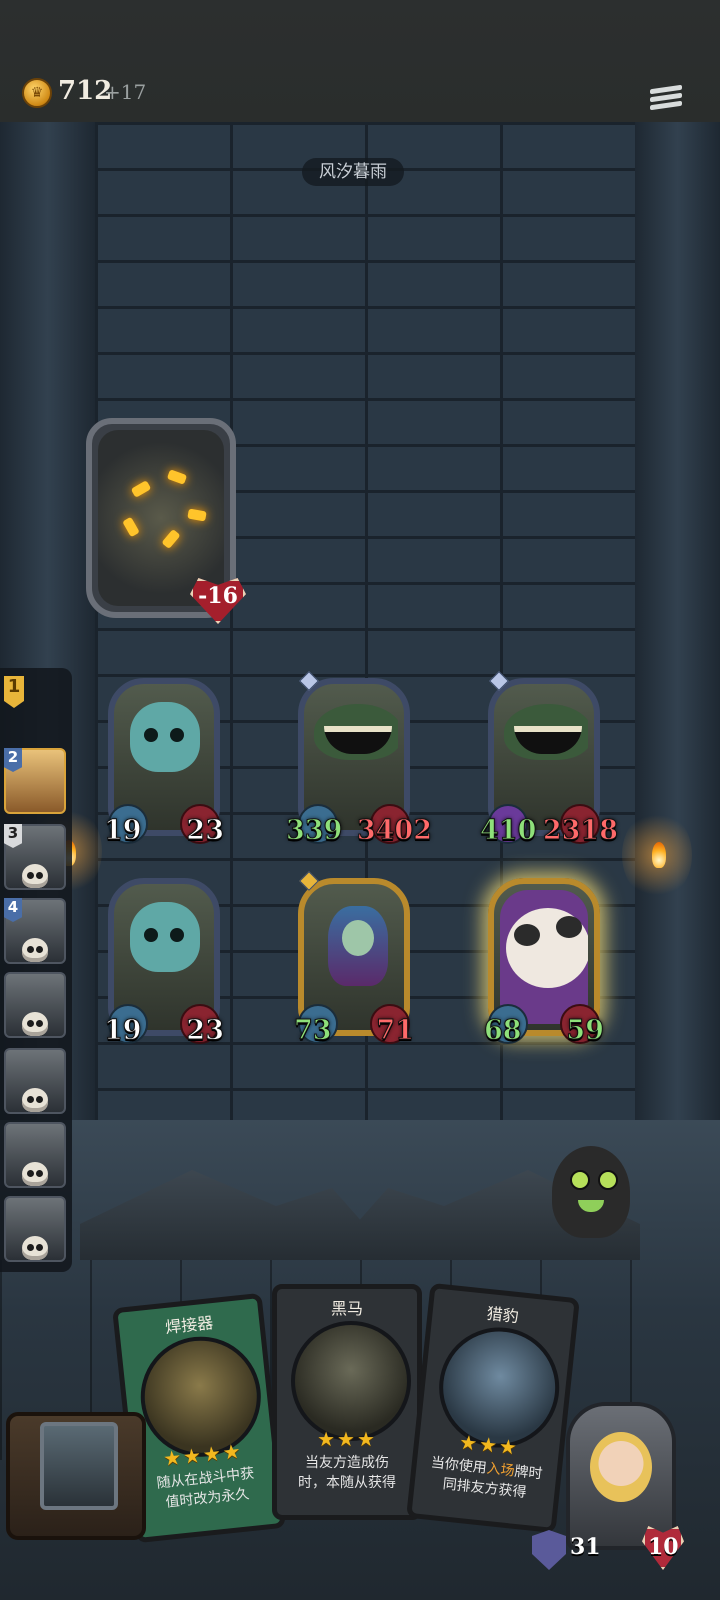  What do you see at coordinates (347, 1439) in the screenshot?
I see `card-stars: ★★★` at bounding box center [347, 1439].